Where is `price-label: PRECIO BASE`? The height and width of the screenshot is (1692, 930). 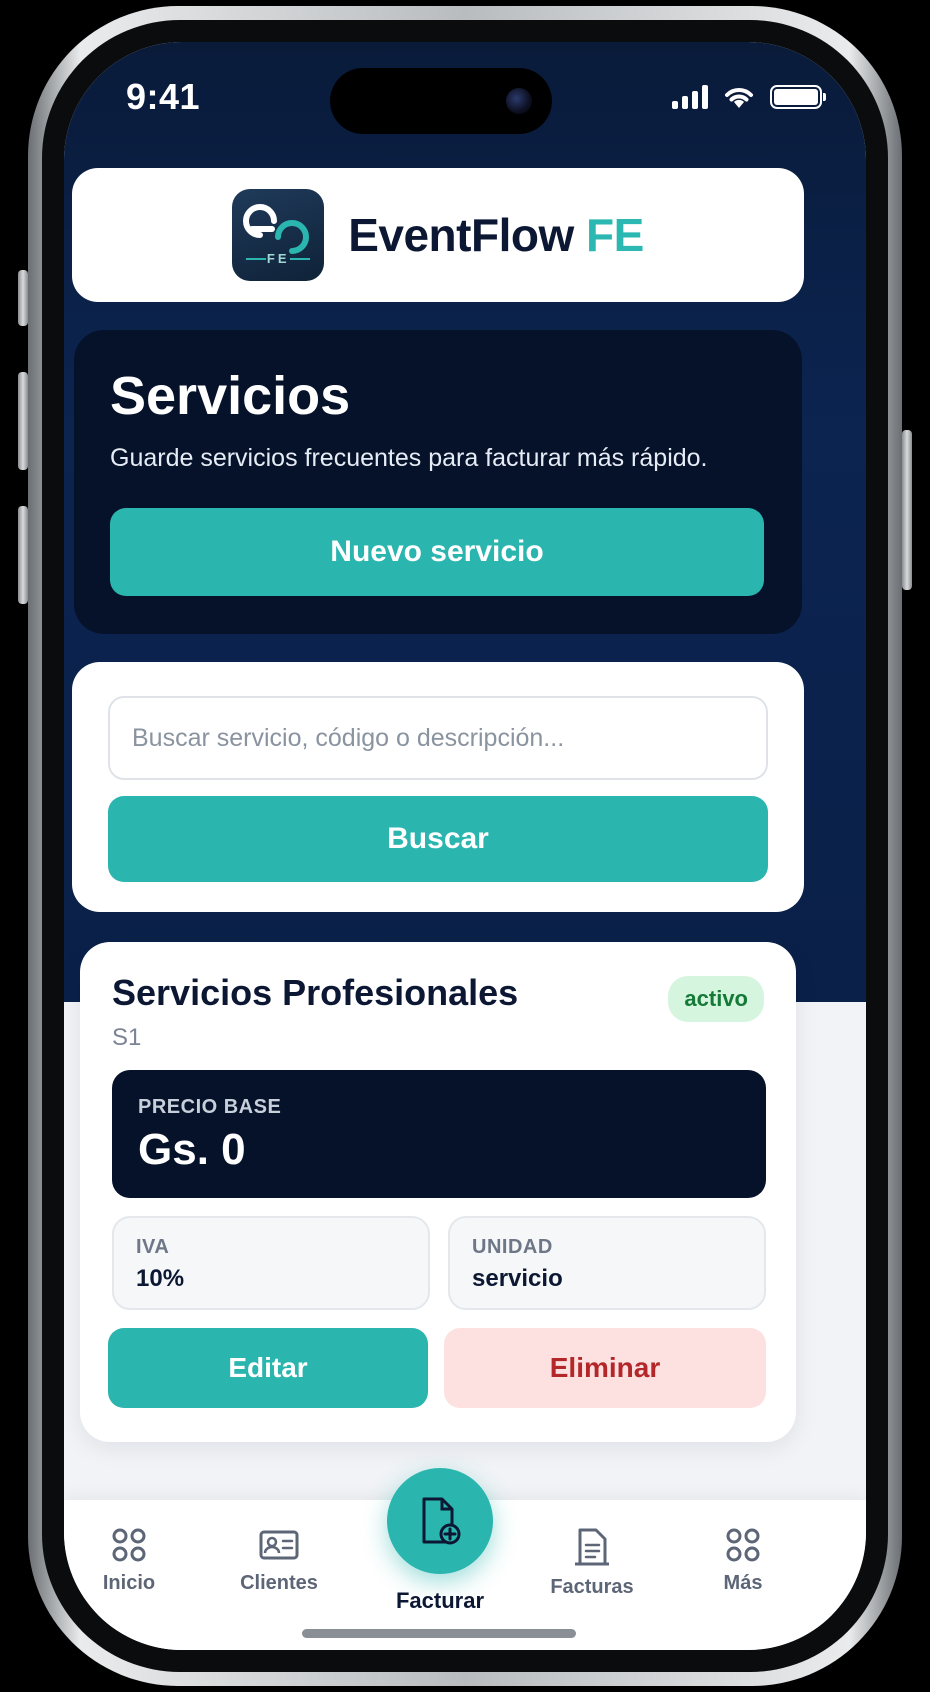
price-label: PRECIO BASE is located at coordinates (210, 1107).